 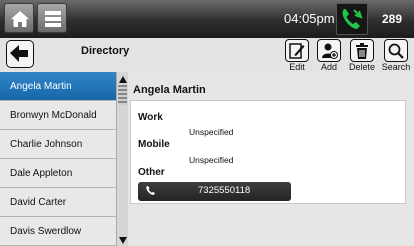 I want to click on scroll-up-icon, so click(x=123, y=79).